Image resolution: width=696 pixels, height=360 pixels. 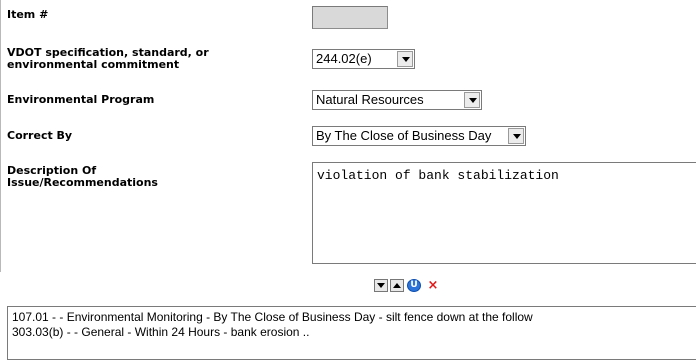 I want to click on item-number-label: Item #, so click(x=28, y=14).